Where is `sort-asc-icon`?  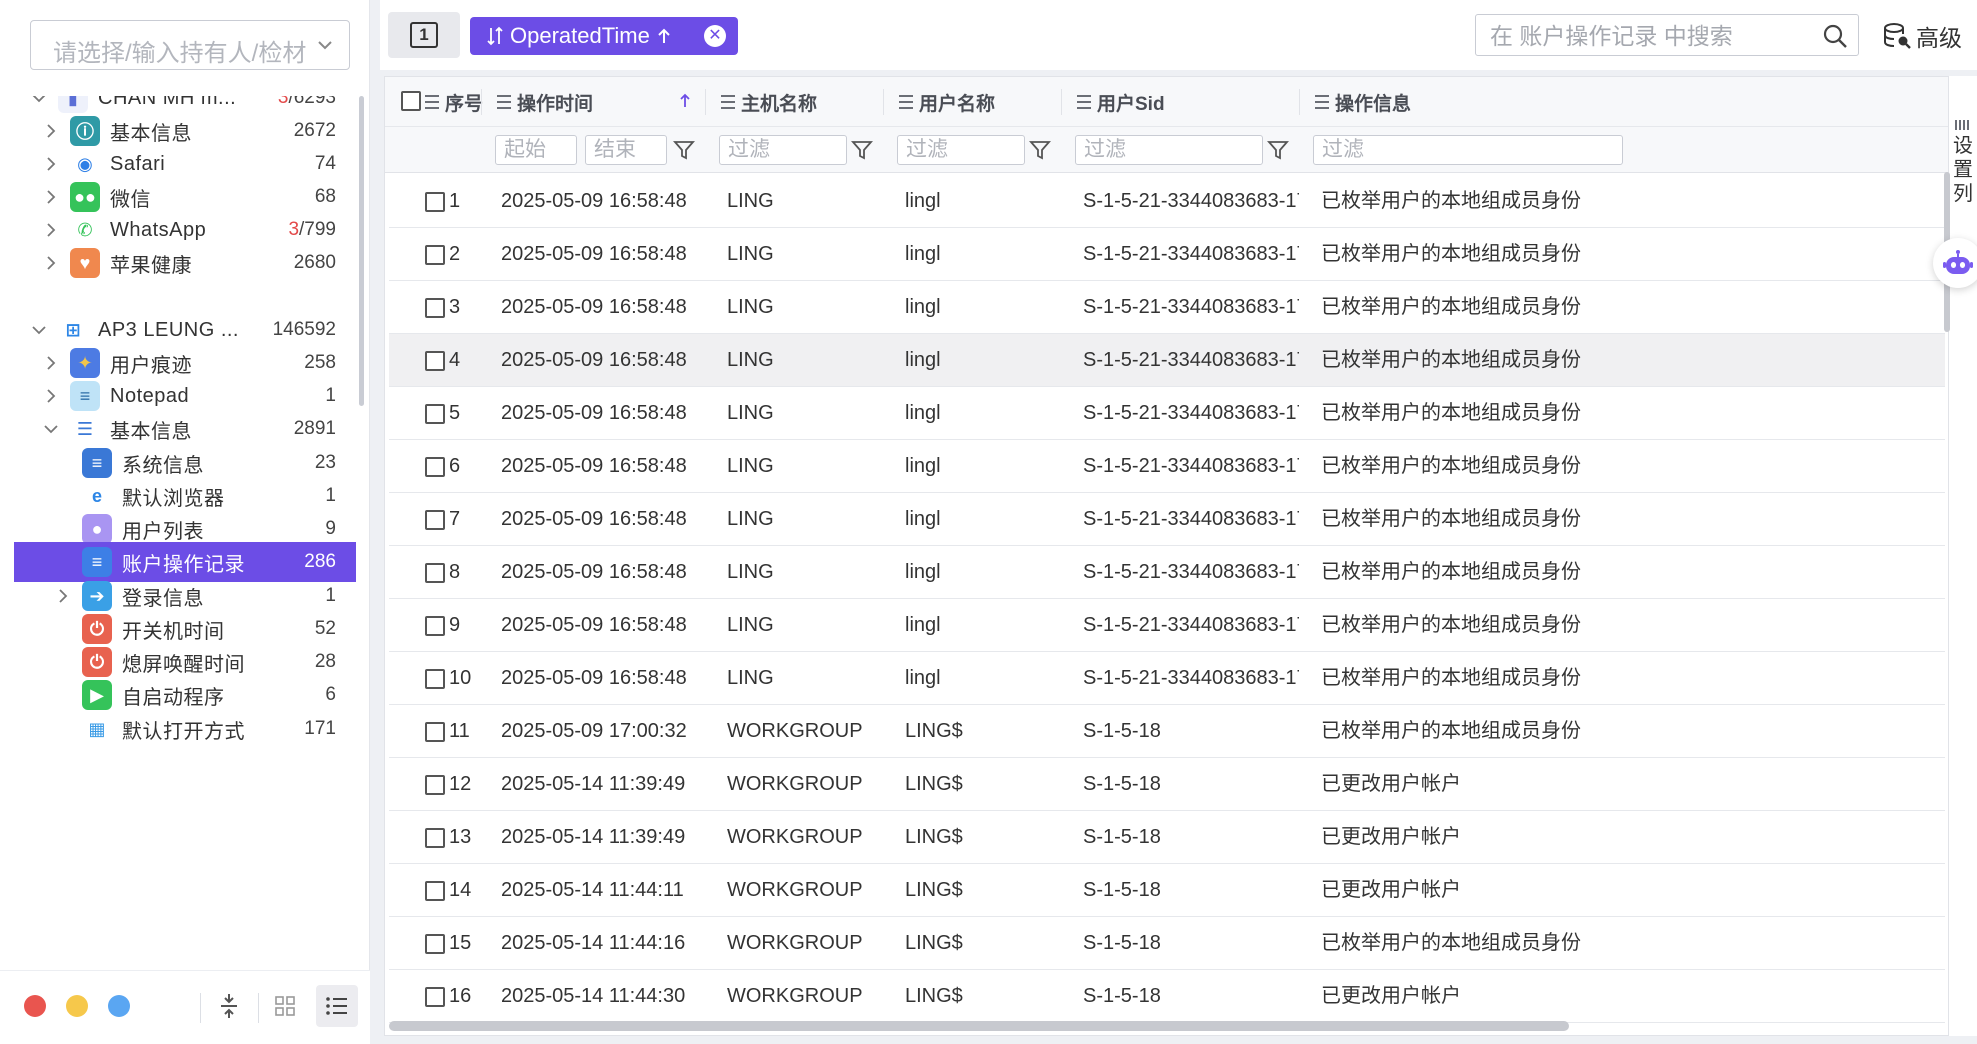 sort-asc-icon is located at coordinates (685, 101).